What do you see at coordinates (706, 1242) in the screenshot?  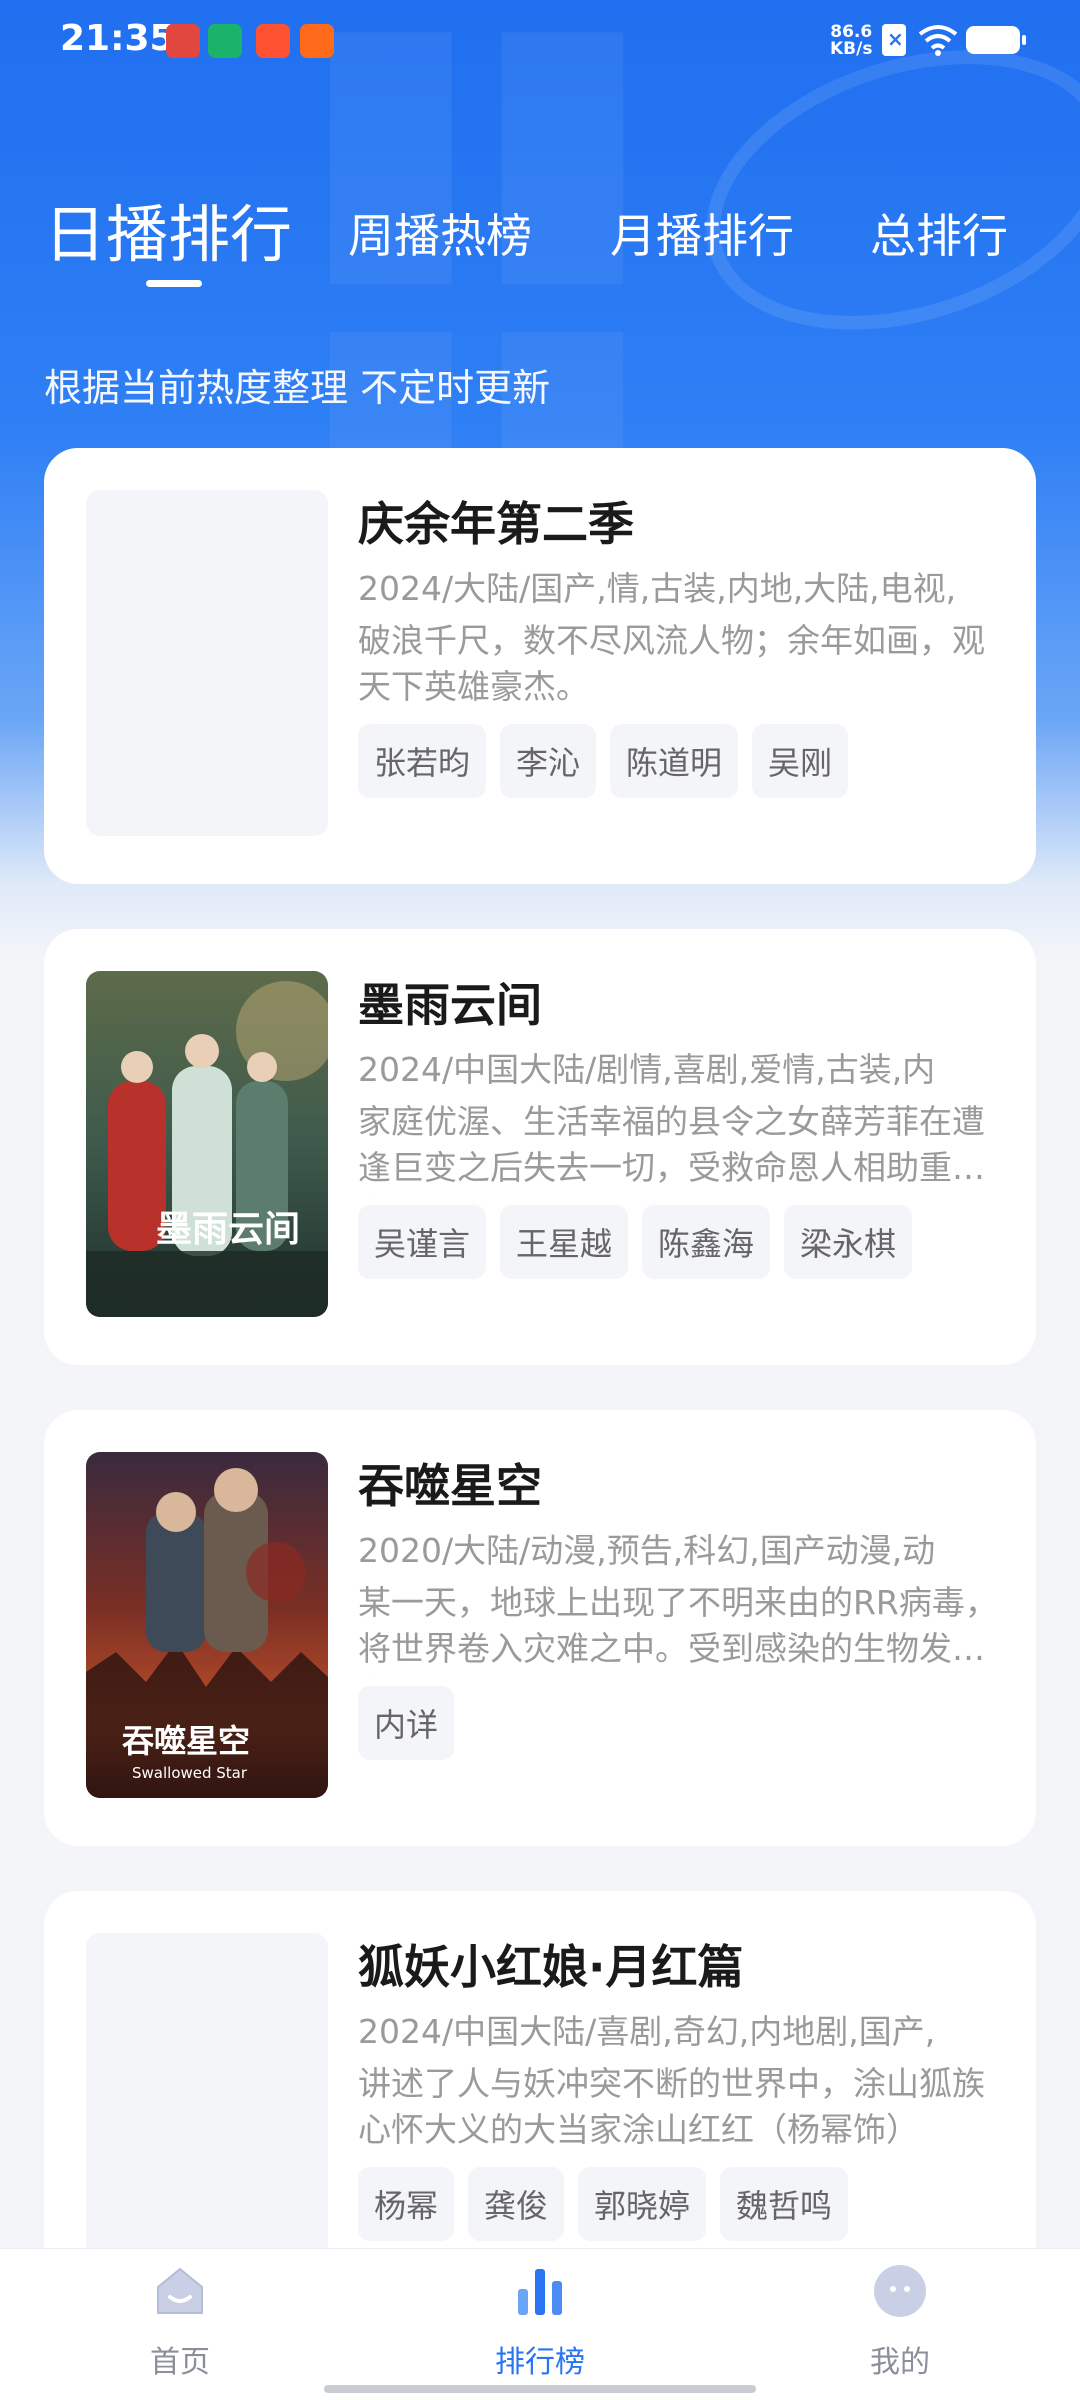 I see `cast-tag: 陈鑫海` at bounding box center [706, 1242].